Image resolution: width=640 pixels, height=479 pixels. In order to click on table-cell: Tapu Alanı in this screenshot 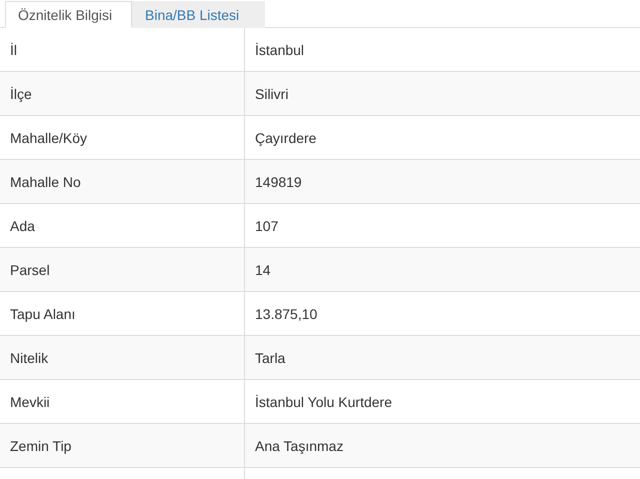, I will do `click(122, 313)`.